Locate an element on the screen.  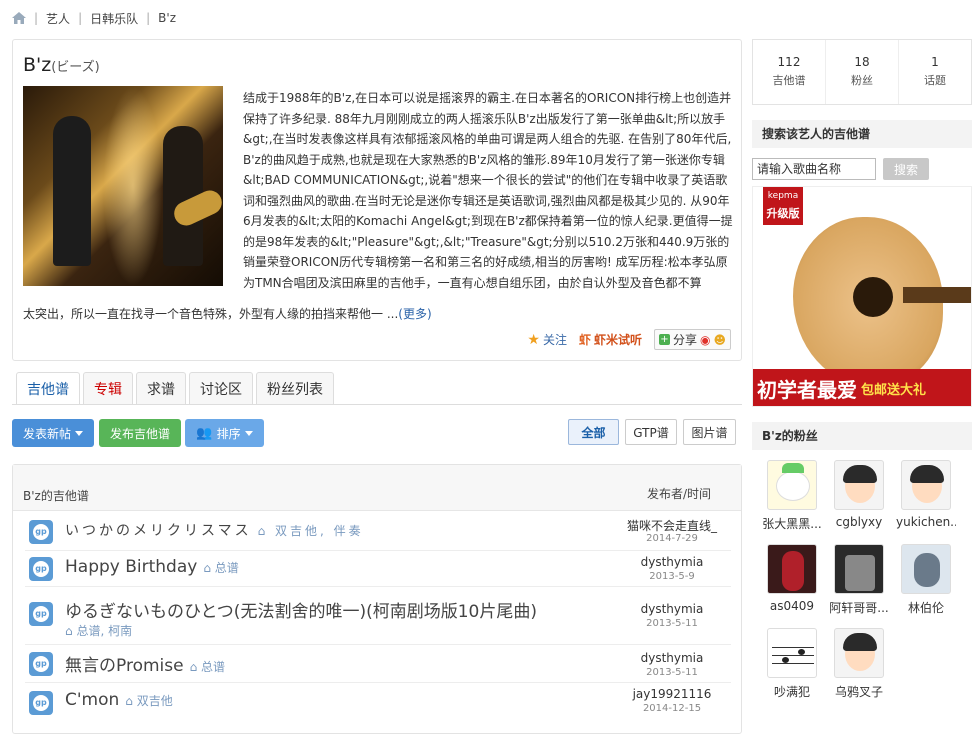
artist-title: B'z(ビーズ) is located at coordinates (61, 65).